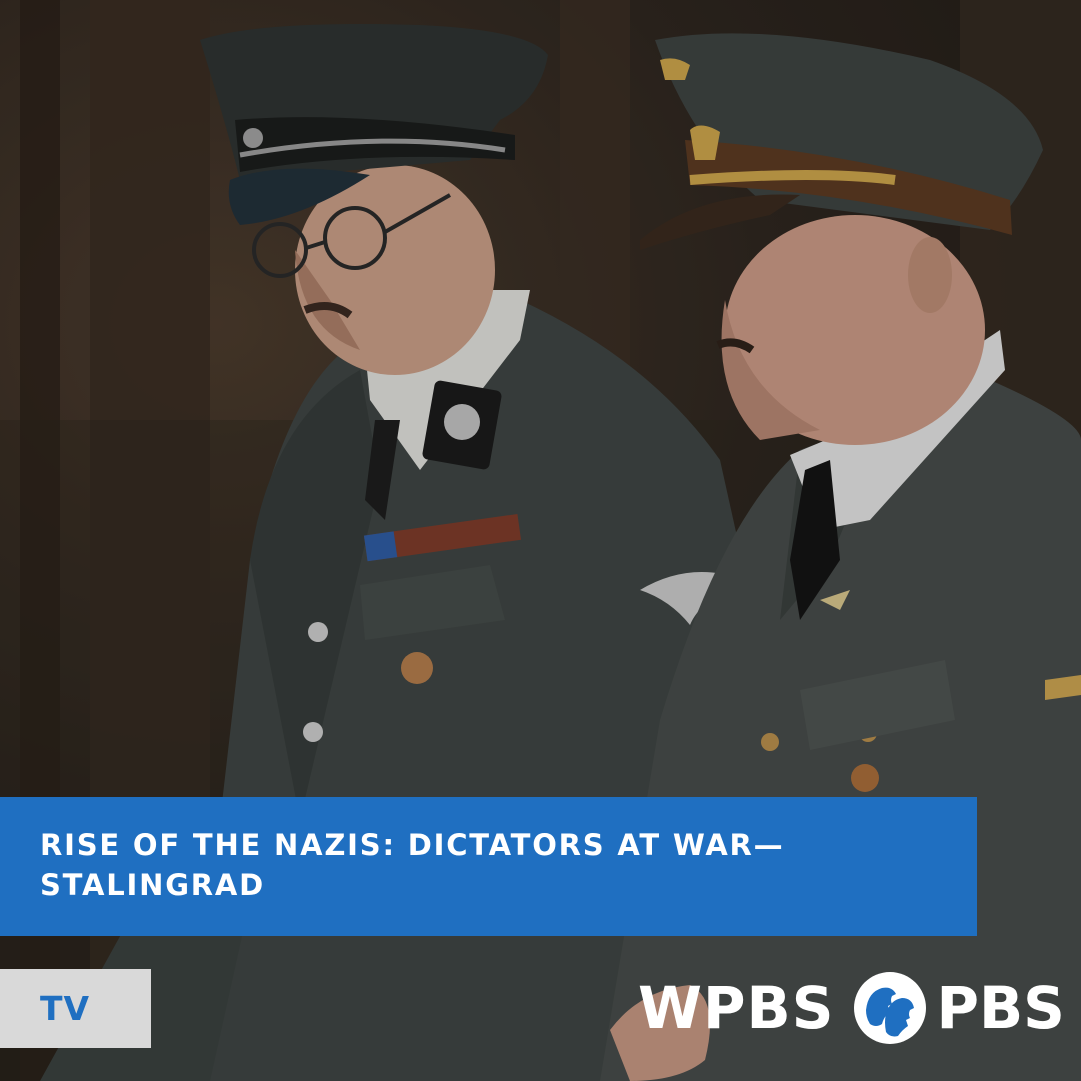 The image size is (1081, 1081). What do you see at coordinates (1000, 1008) in the screenshot?
I see `network-name: PBS` at bounding box center [1000, 1008].